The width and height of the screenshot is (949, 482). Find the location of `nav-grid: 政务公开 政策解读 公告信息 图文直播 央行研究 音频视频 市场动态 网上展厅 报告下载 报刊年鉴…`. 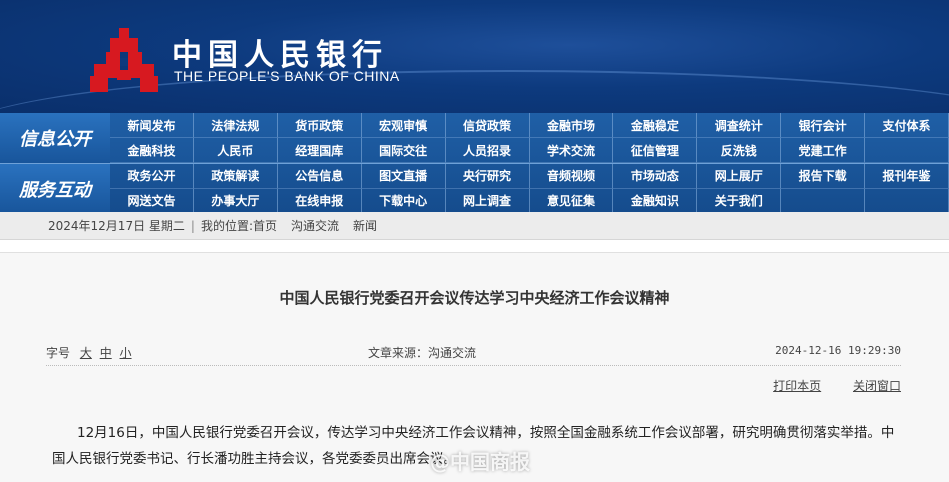

nav-grid: 政务公开 政策解读 公告信息 图文直播 央行研究 音频视频 市场动态 网上展厅 报告下载 报刊年鉴… is located at coordinates (529, 188).